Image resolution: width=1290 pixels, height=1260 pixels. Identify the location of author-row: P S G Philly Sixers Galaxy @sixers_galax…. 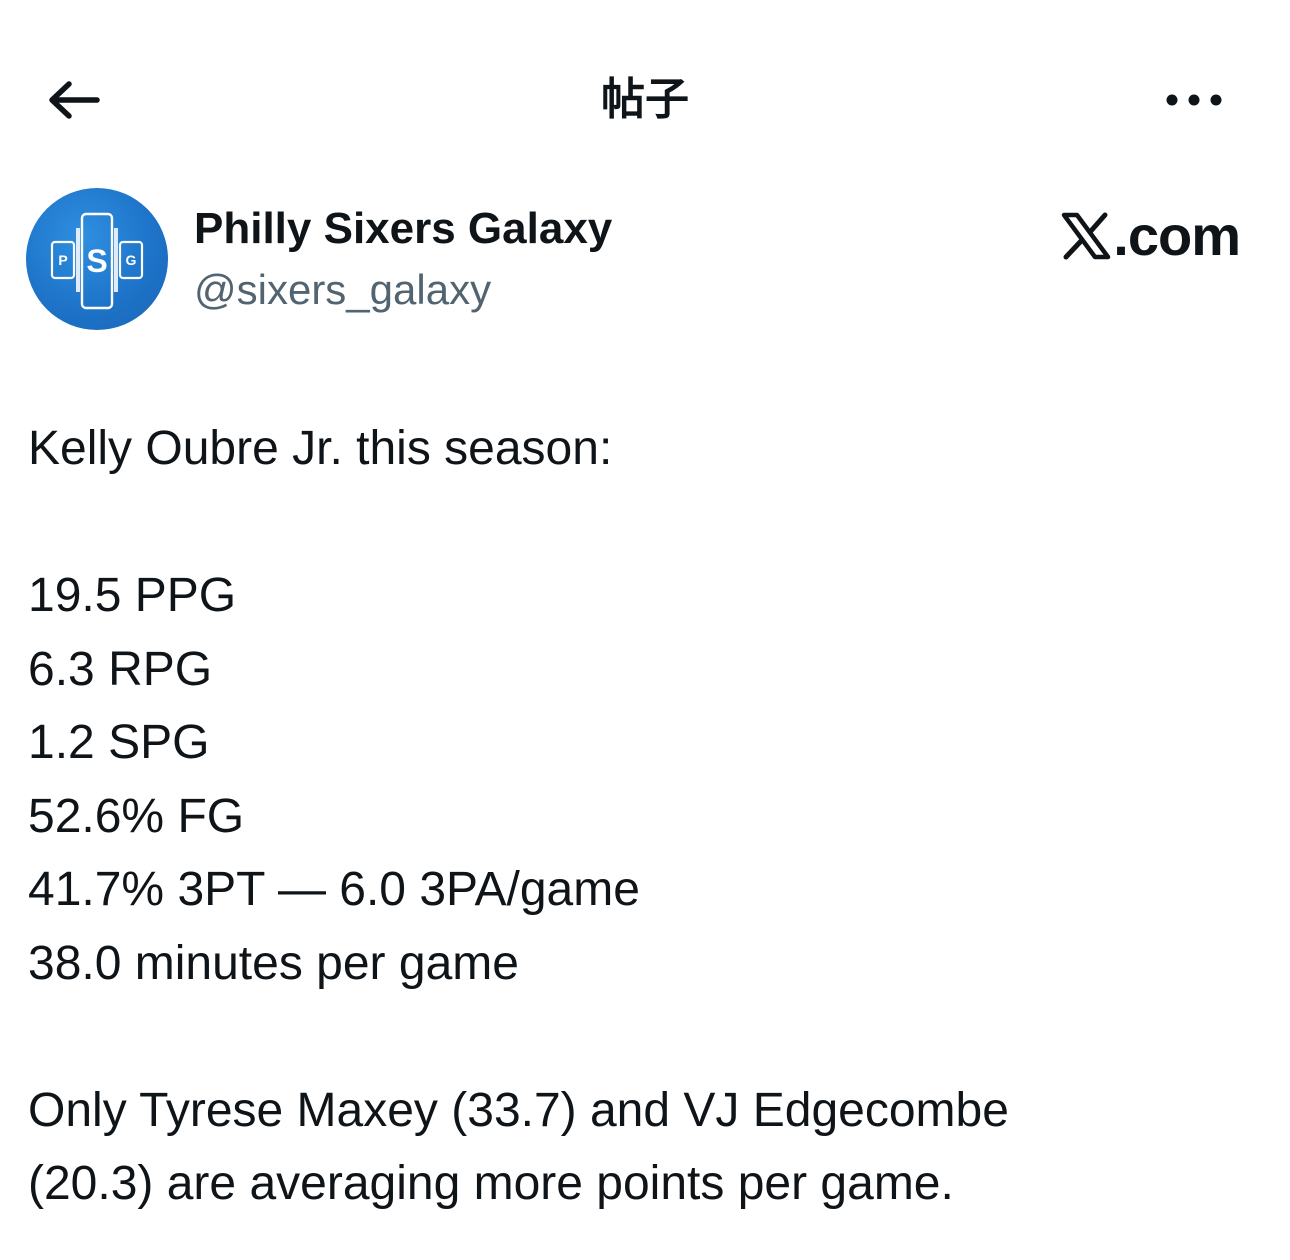
(645, 258).